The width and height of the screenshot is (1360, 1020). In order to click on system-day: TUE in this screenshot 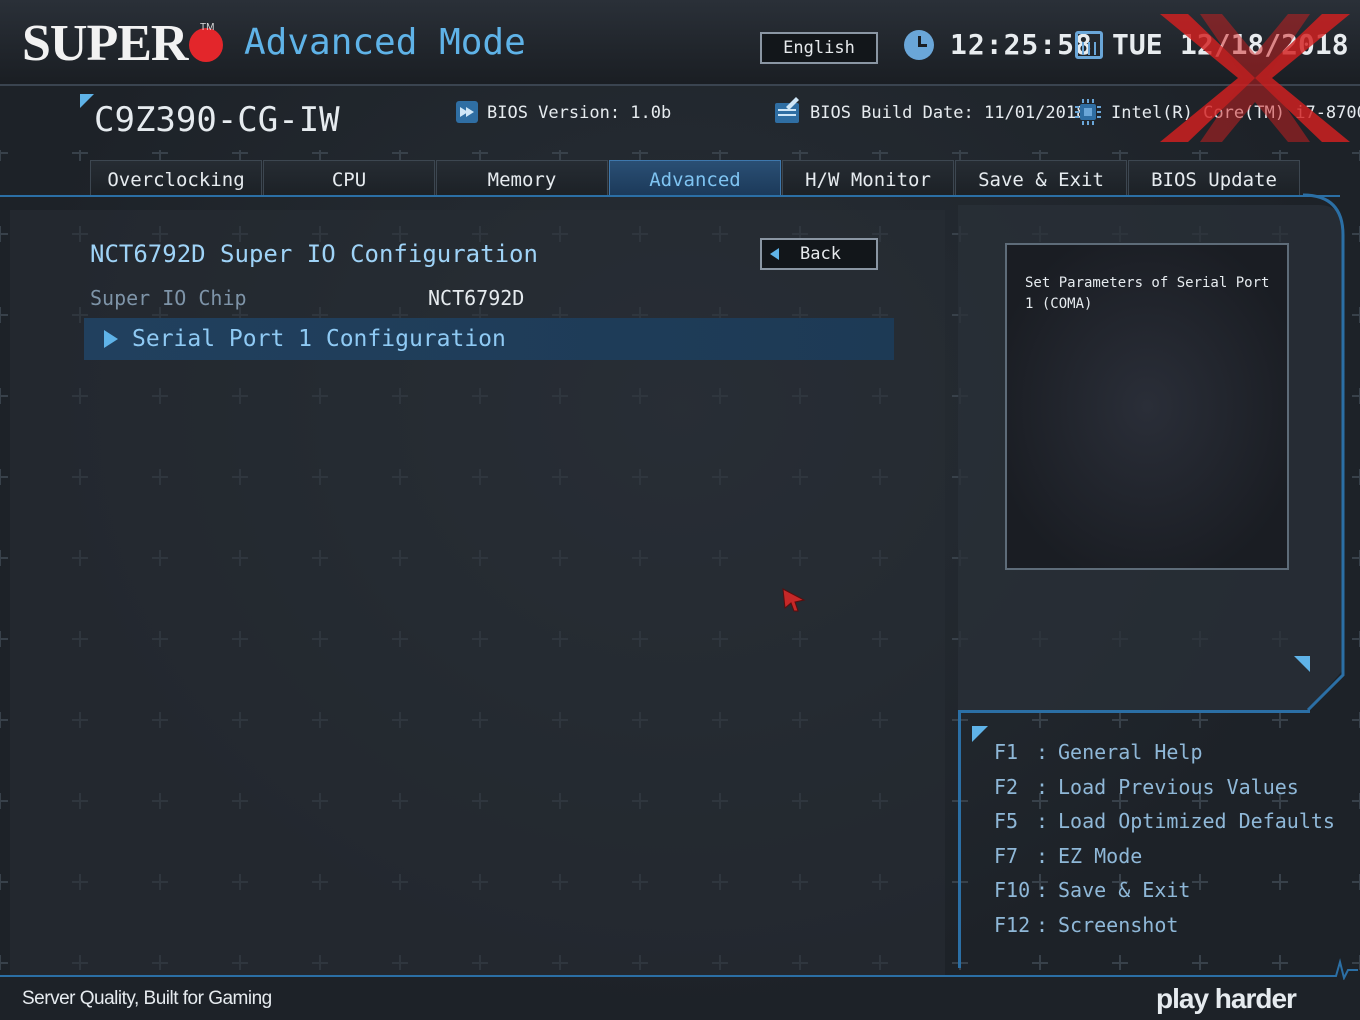, I will do `click(1137, 44)`.